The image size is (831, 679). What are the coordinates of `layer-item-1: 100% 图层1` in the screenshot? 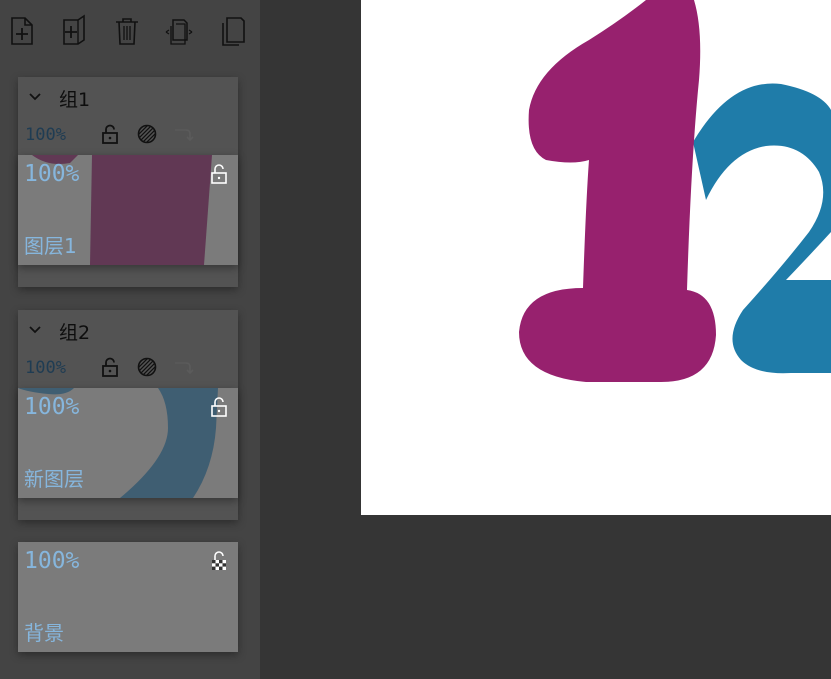 It's located at (128, 210).